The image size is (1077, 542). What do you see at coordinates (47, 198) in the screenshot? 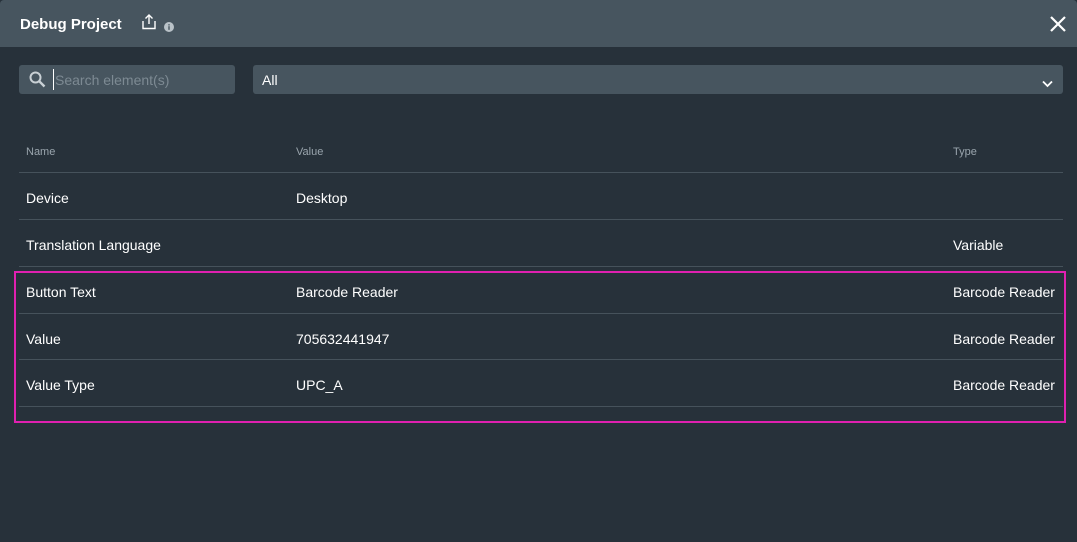
I see `cell-name: Device` at bounding box center [47, 198].